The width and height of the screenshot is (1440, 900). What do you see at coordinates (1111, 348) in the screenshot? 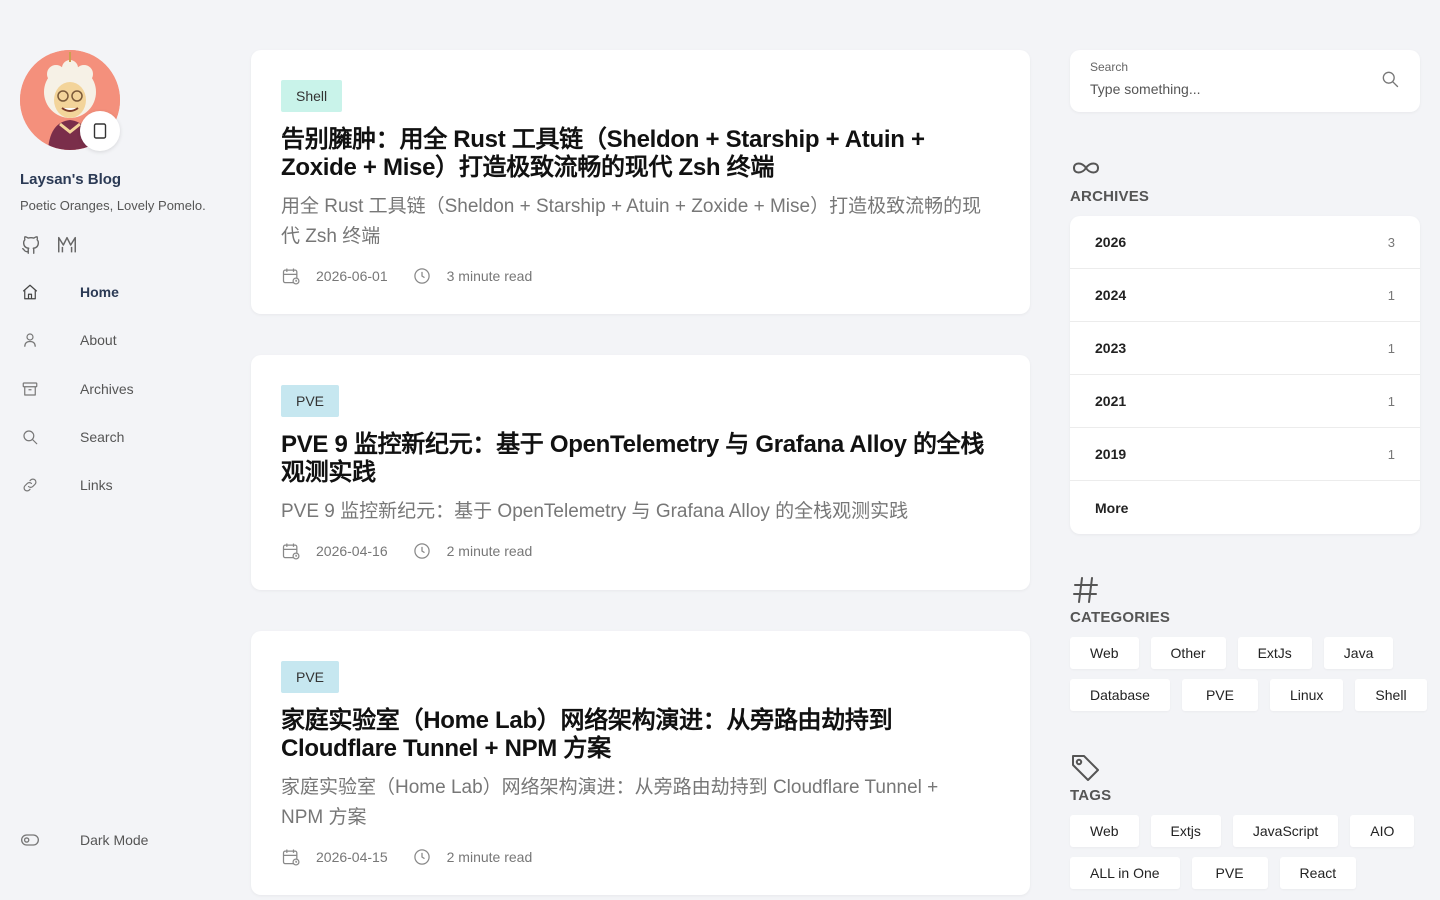
I see `archive-year: 2023` at bounding box center [1111, 348].